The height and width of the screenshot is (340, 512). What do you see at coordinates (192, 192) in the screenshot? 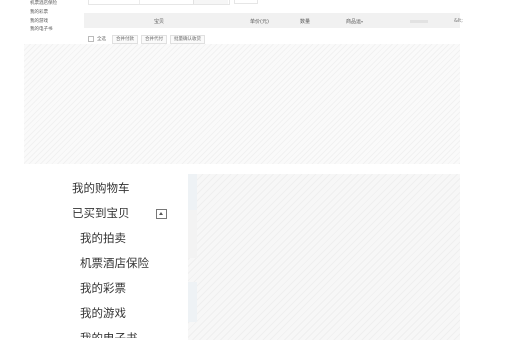
I see `panel-edge-top` at bounding box center [192, 192].